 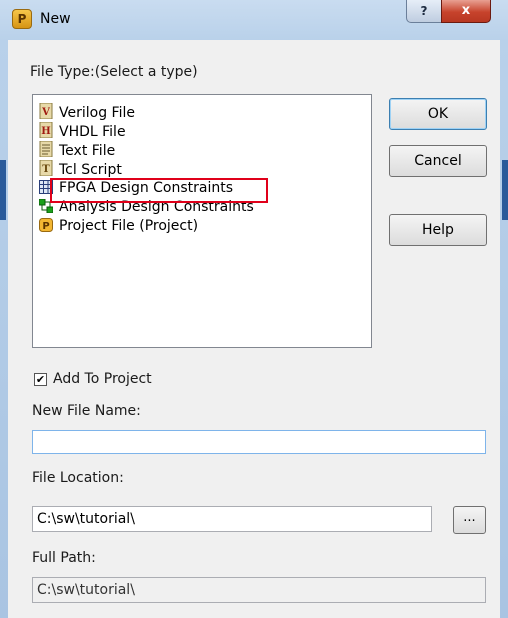 I want to click on svg-text: H, so click(x=45, y=131).